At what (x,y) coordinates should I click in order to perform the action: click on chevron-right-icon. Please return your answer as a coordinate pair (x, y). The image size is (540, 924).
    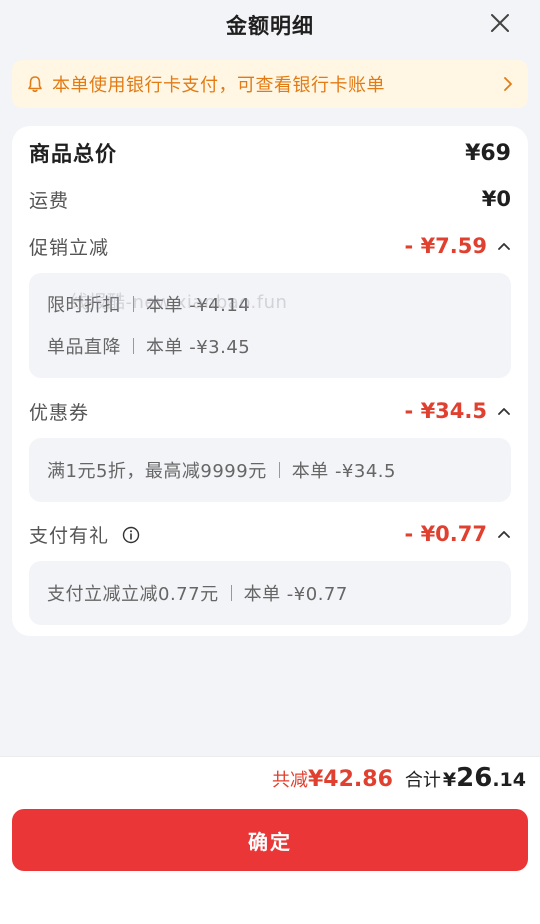
    Looking at the image, I should click on (508, 84).